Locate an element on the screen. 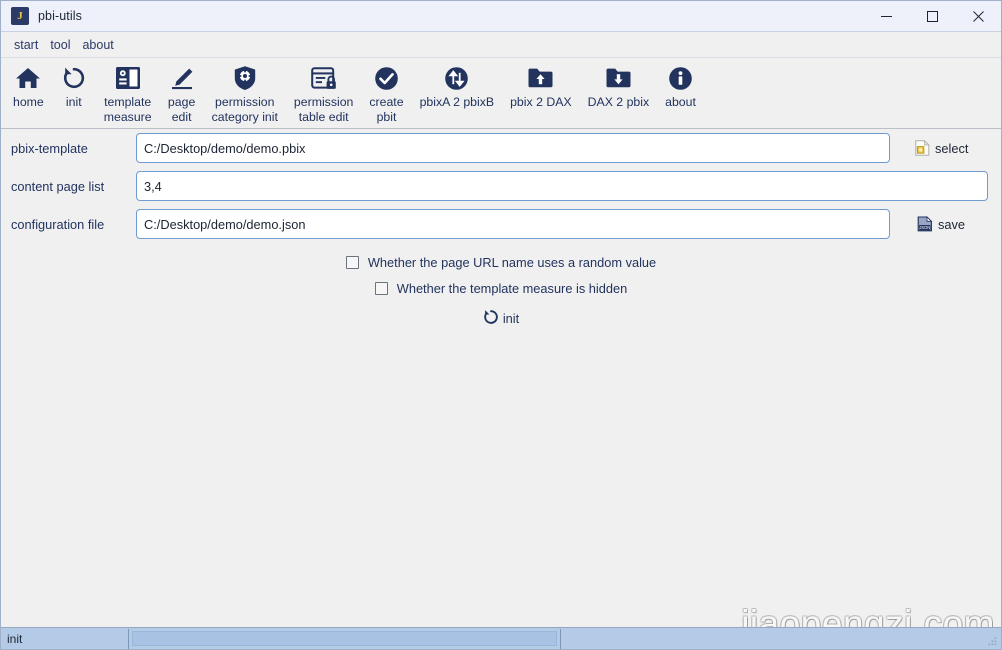  info-circle-icon is located at coordinates (680, 78).